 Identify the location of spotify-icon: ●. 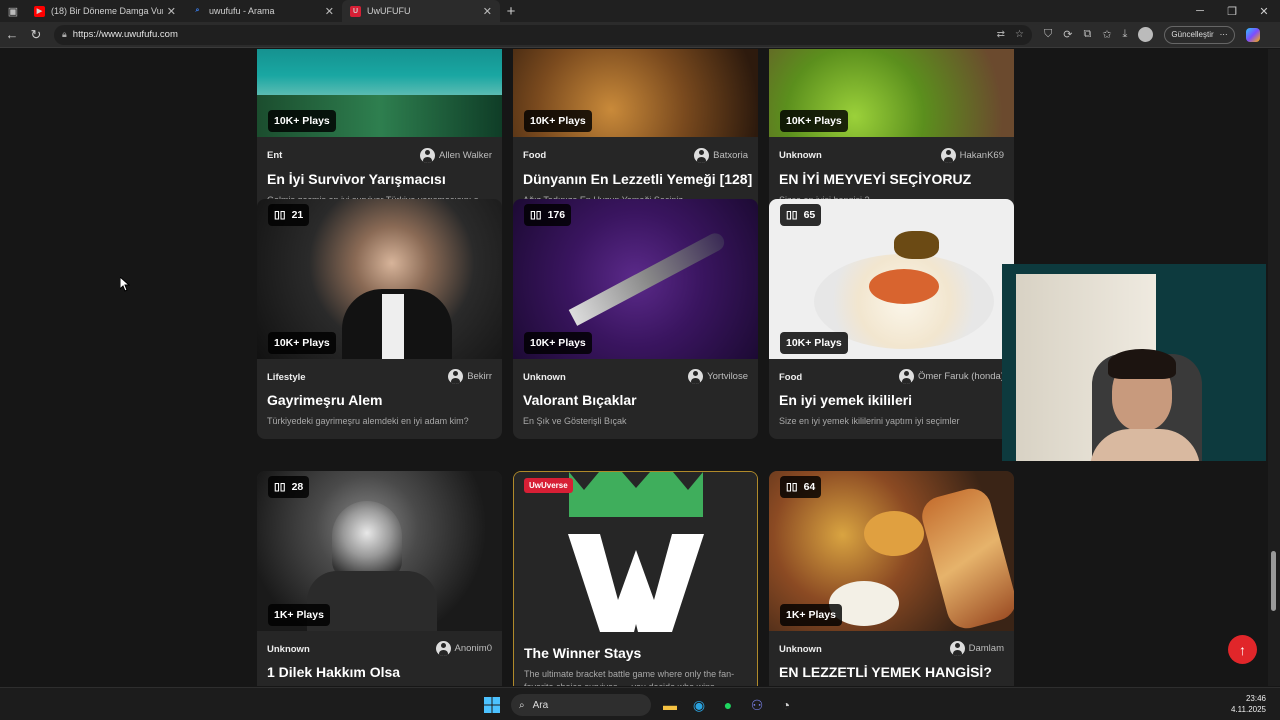
(728, 705).